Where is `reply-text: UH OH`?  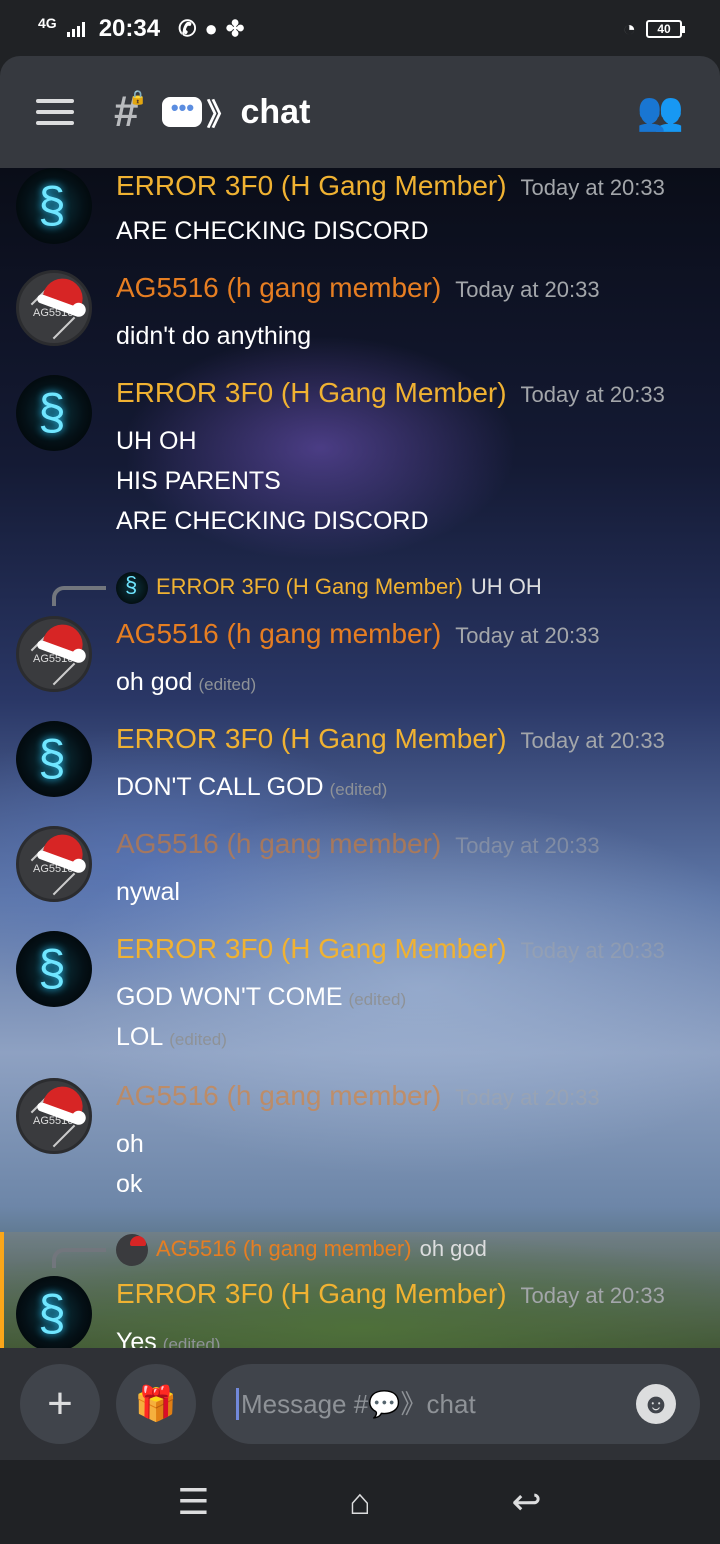
reply-text: UH OH is located at coordinates (506, 586).